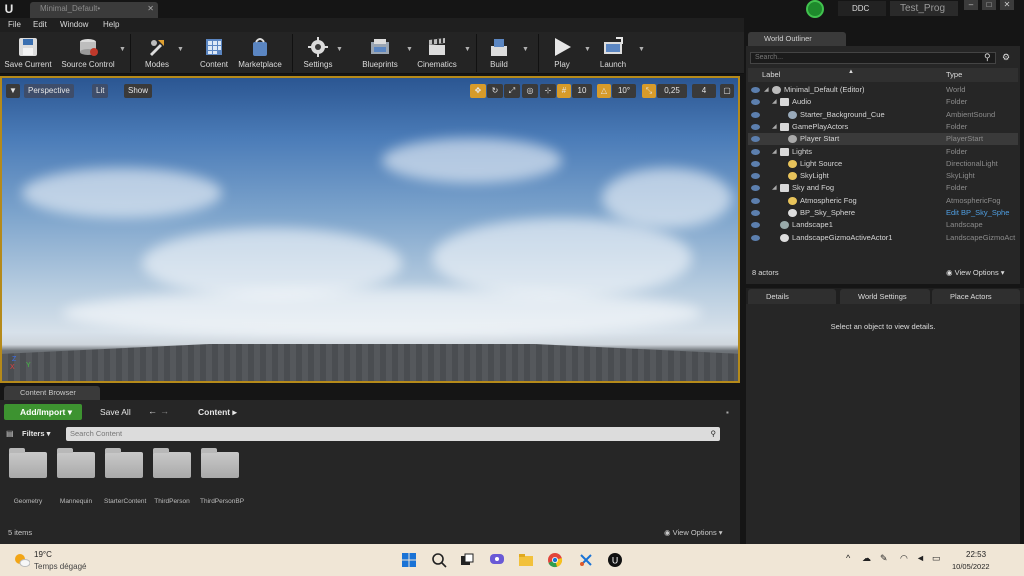 Image resolution: width=1024 pixels, height=576 pixels. I want to click on folder-item: Geometry, so click(28, 476).